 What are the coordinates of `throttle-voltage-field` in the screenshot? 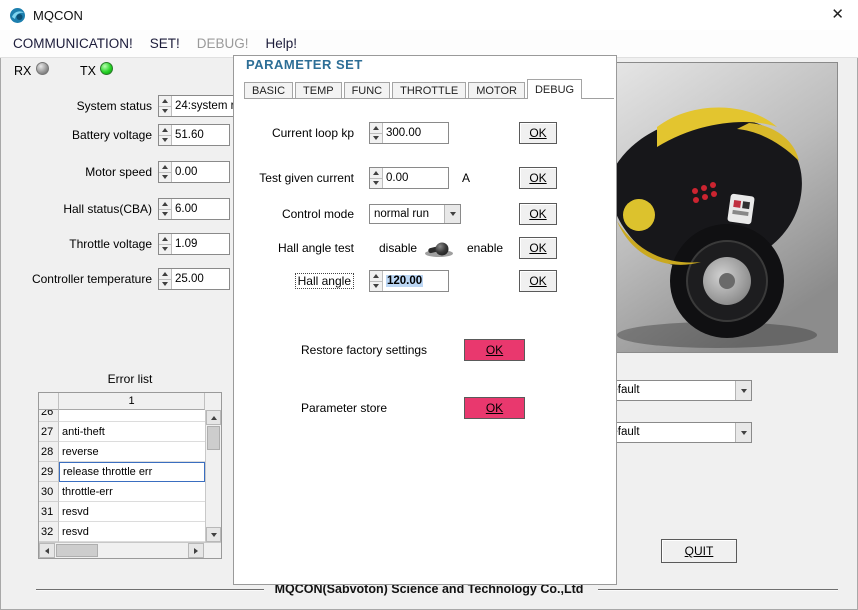 It's located at (194, 244).